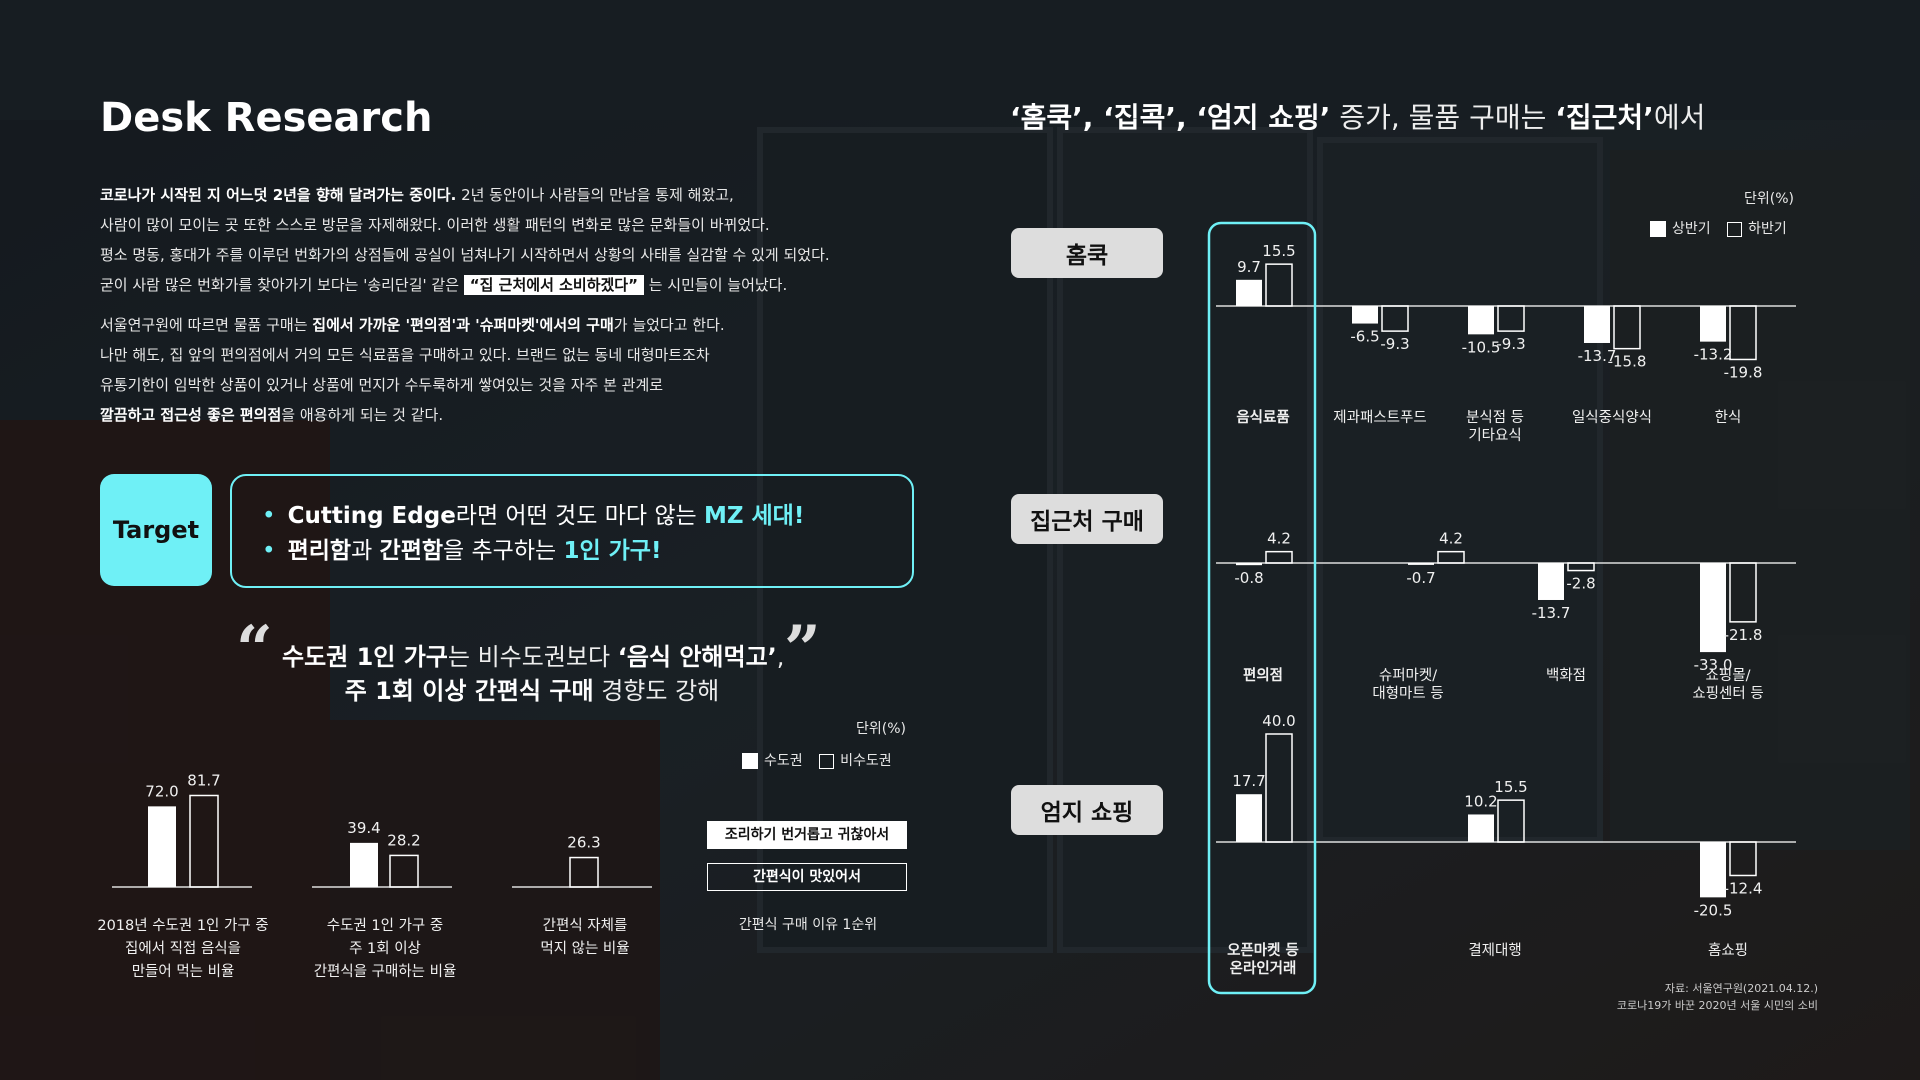  I want to click on right-bar-label: -0.8, so click(1248, 578).